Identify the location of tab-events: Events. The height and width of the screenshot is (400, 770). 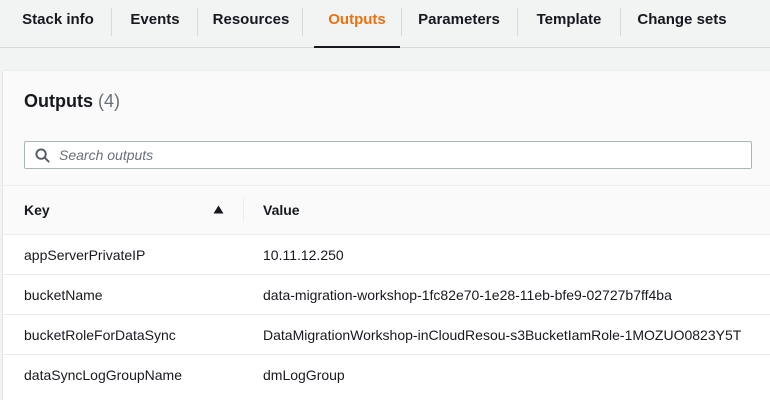
(155, 24).